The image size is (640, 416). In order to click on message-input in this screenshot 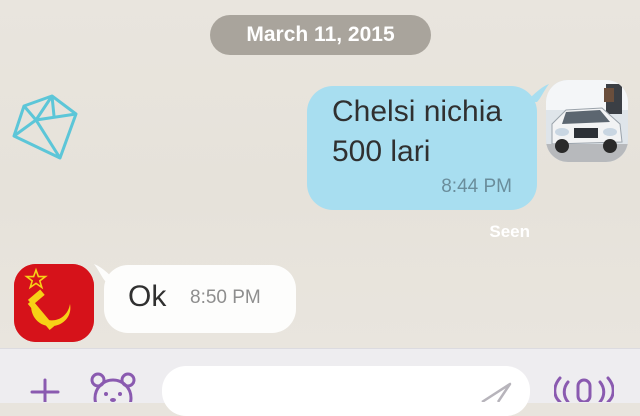, I will do `click(346, 391)`.